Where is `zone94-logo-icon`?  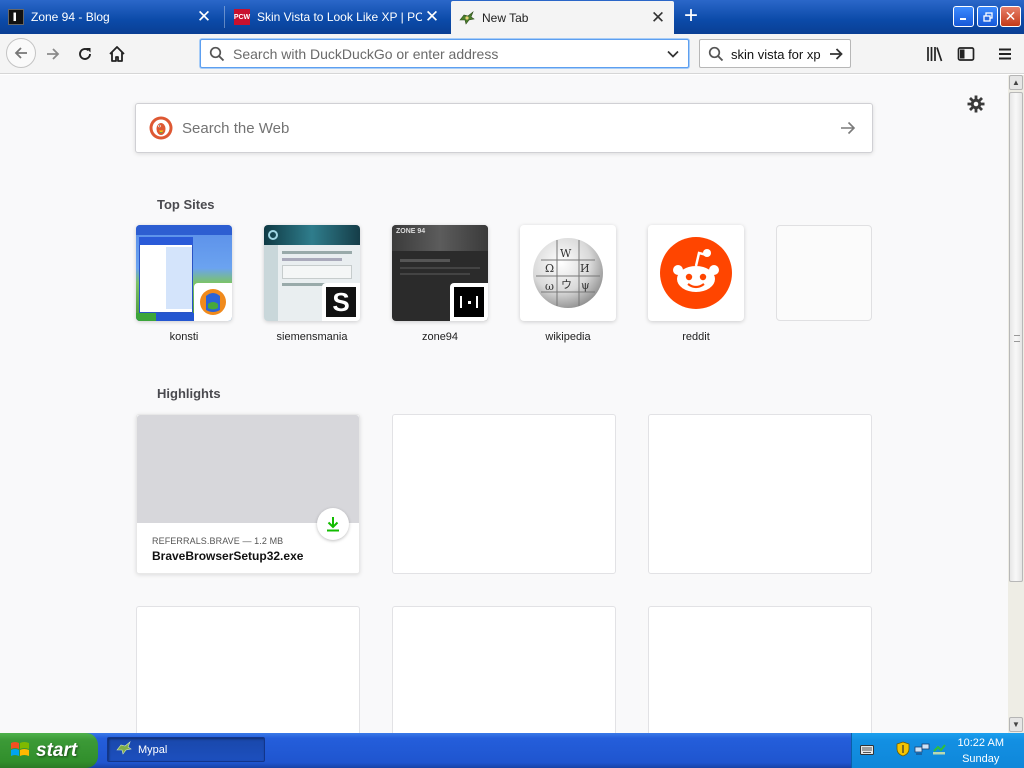 zone94-logo-icon is located at coordinates (469, 302).